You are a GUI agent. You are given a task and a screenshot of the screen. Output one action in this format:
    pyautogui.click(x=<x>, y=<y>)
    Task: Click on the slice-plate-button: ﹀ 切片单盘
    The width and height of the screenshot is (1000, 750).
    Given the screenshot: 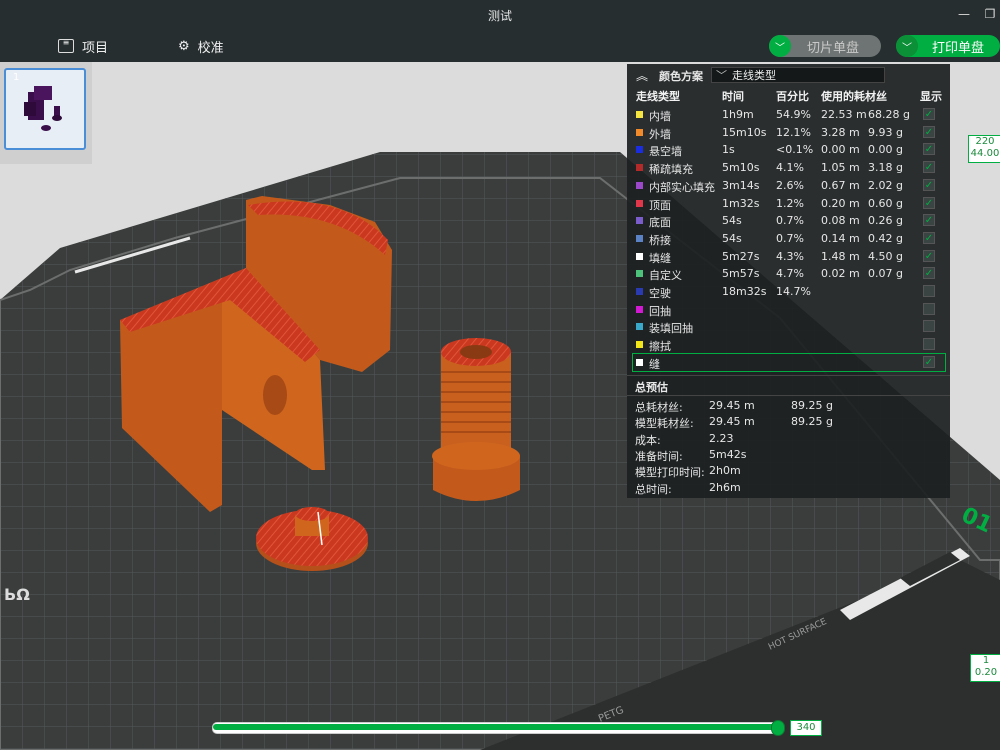 What is the action you would take?
    pyautogui.click(x=825, y=46)
    